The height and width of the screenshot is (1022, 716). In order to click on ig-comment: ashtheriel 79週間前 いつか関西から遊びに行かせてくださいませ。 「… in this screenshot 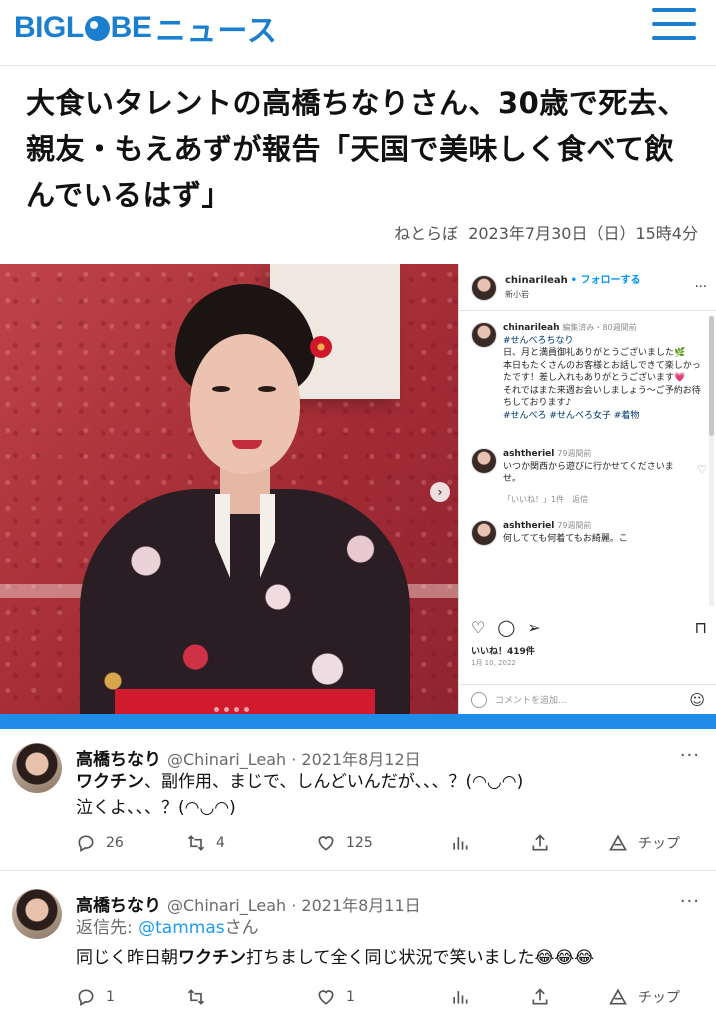, I will do `click(589, 477)`.